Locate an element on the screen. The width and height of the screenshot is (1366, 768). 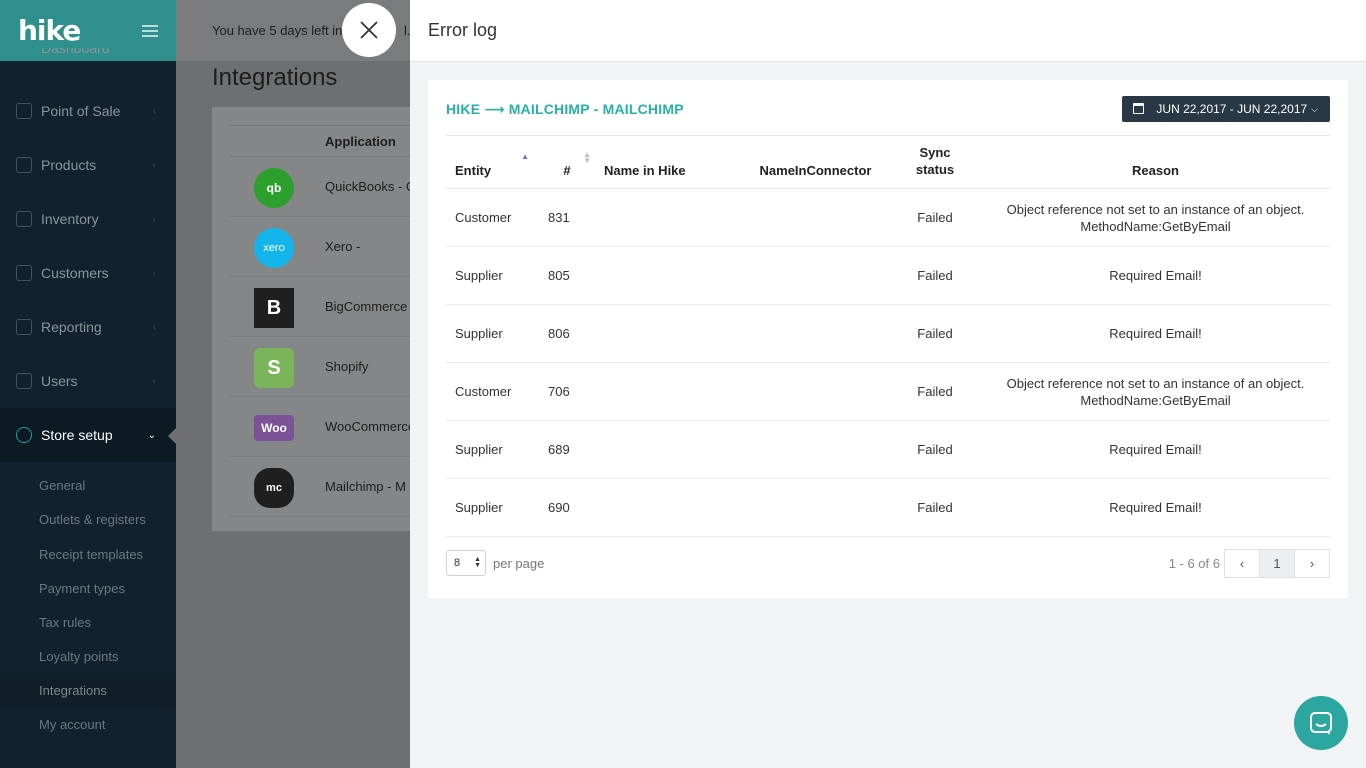
bag-icon is located at coordinates (24, 111).